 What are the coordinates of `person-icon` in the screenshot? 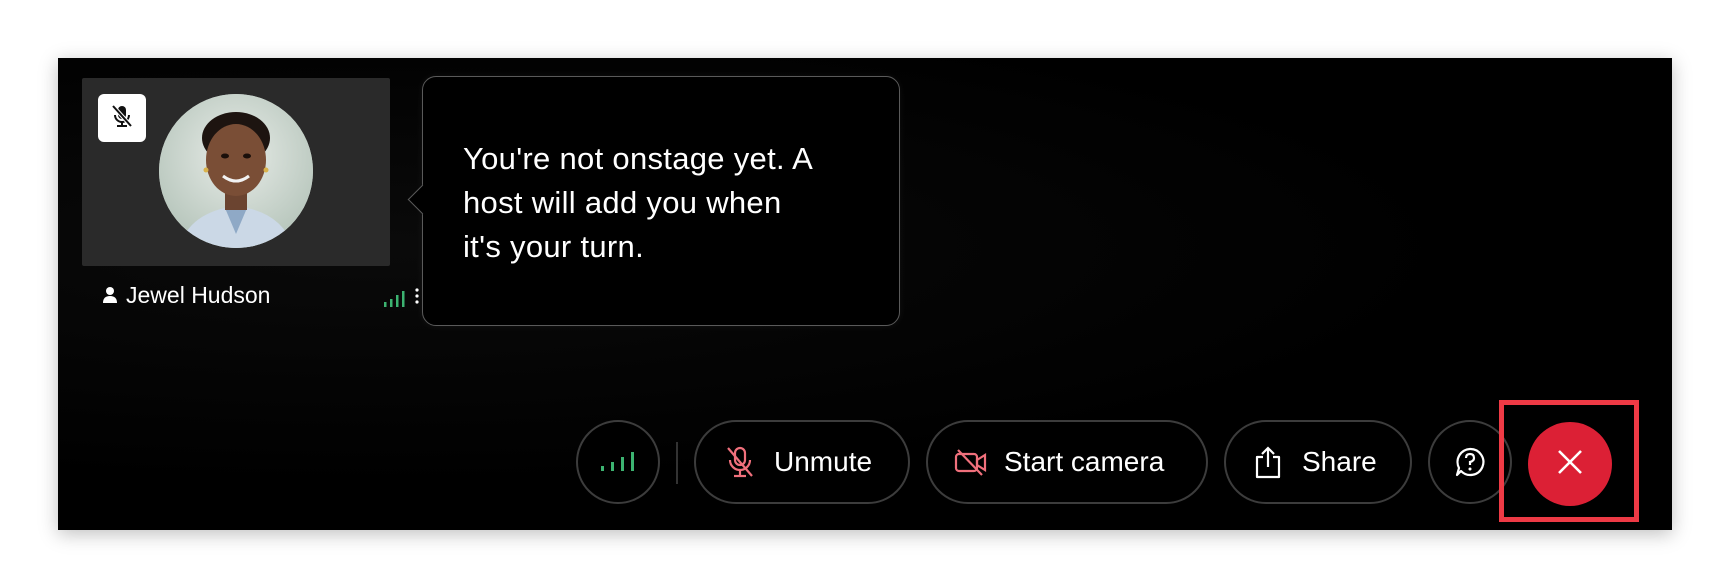 It's located at (110, 295).